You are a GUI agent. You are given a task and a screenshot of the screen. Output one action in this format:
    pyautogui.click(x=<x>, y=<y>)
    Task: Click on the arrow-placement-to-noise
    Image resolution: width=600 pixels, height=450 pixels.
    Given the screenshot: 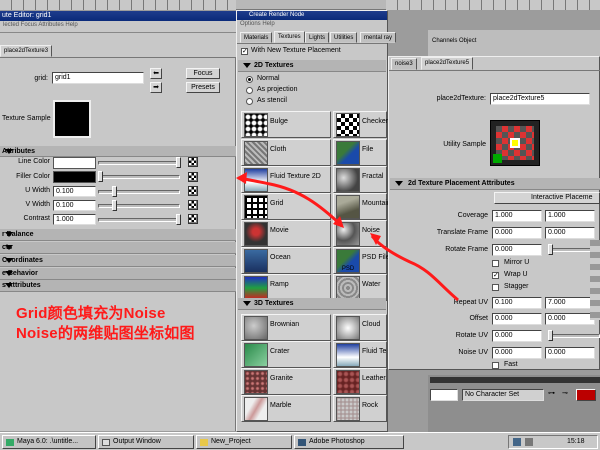 What is the action you would take?
    pyautogui.click(x=414, y=268)
    